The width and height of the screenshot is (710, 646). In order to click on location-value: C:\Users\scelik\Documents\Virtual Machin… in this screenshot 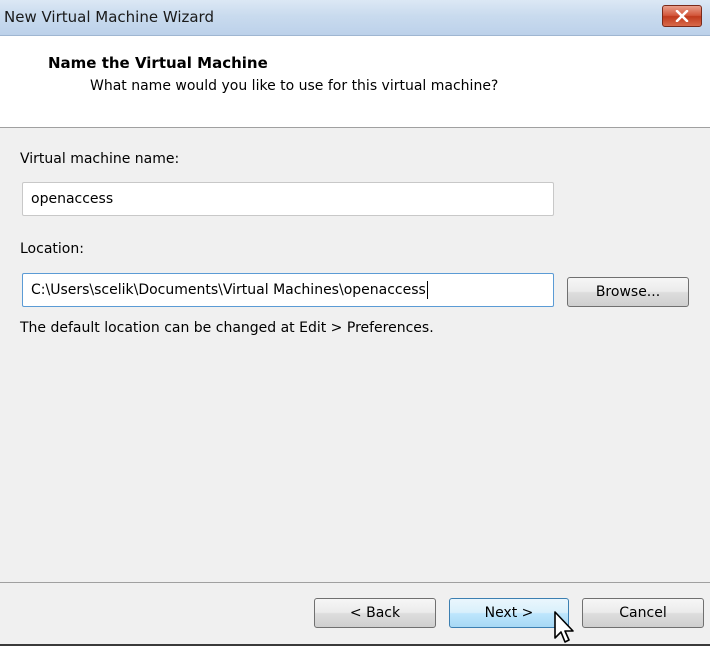, I will do `click(228, 290)`.